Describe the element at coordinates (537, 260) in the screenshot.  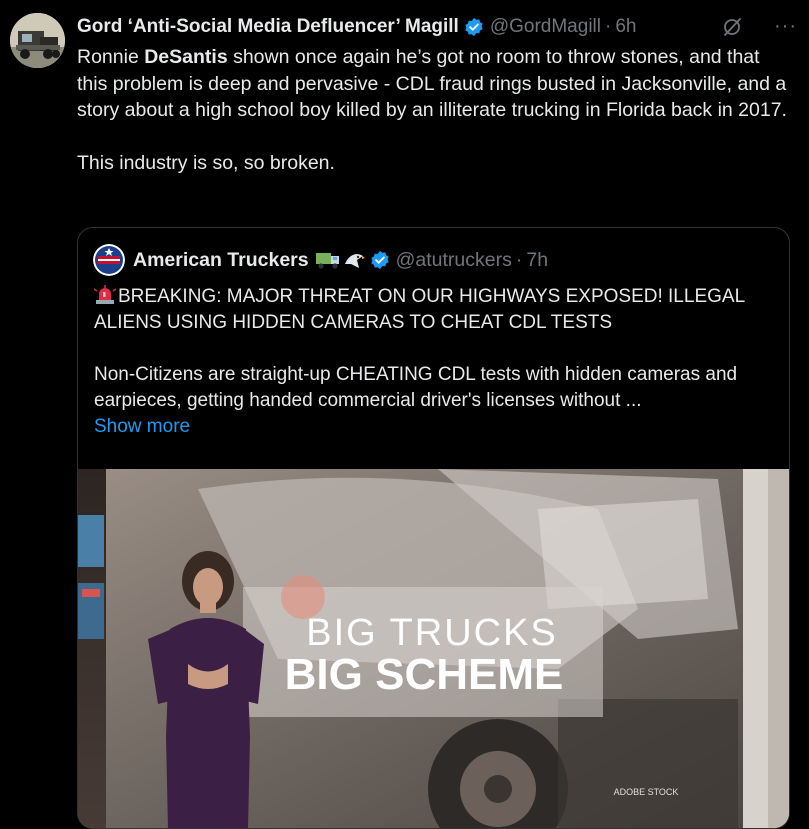
I see `quoted-tweet-time: 7h` at that location.